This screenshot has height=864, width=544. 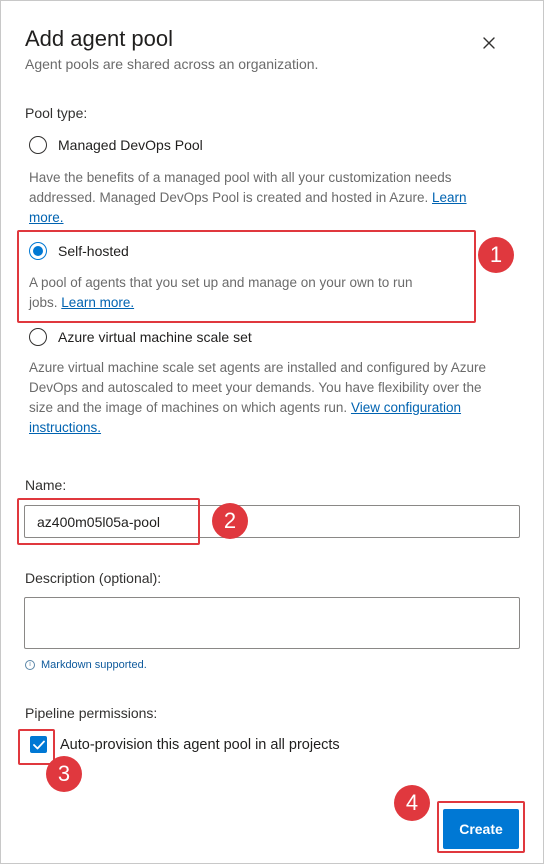 I want to click on pipeline-permissions-label: Pipeline permissions:, so click(x=91, y=713).